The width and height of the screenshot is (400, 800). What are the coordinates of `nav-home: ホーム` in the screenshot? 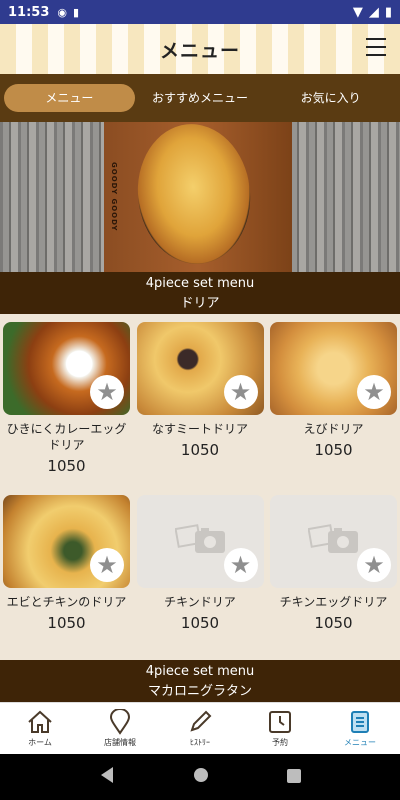 It's located at (40, 728).